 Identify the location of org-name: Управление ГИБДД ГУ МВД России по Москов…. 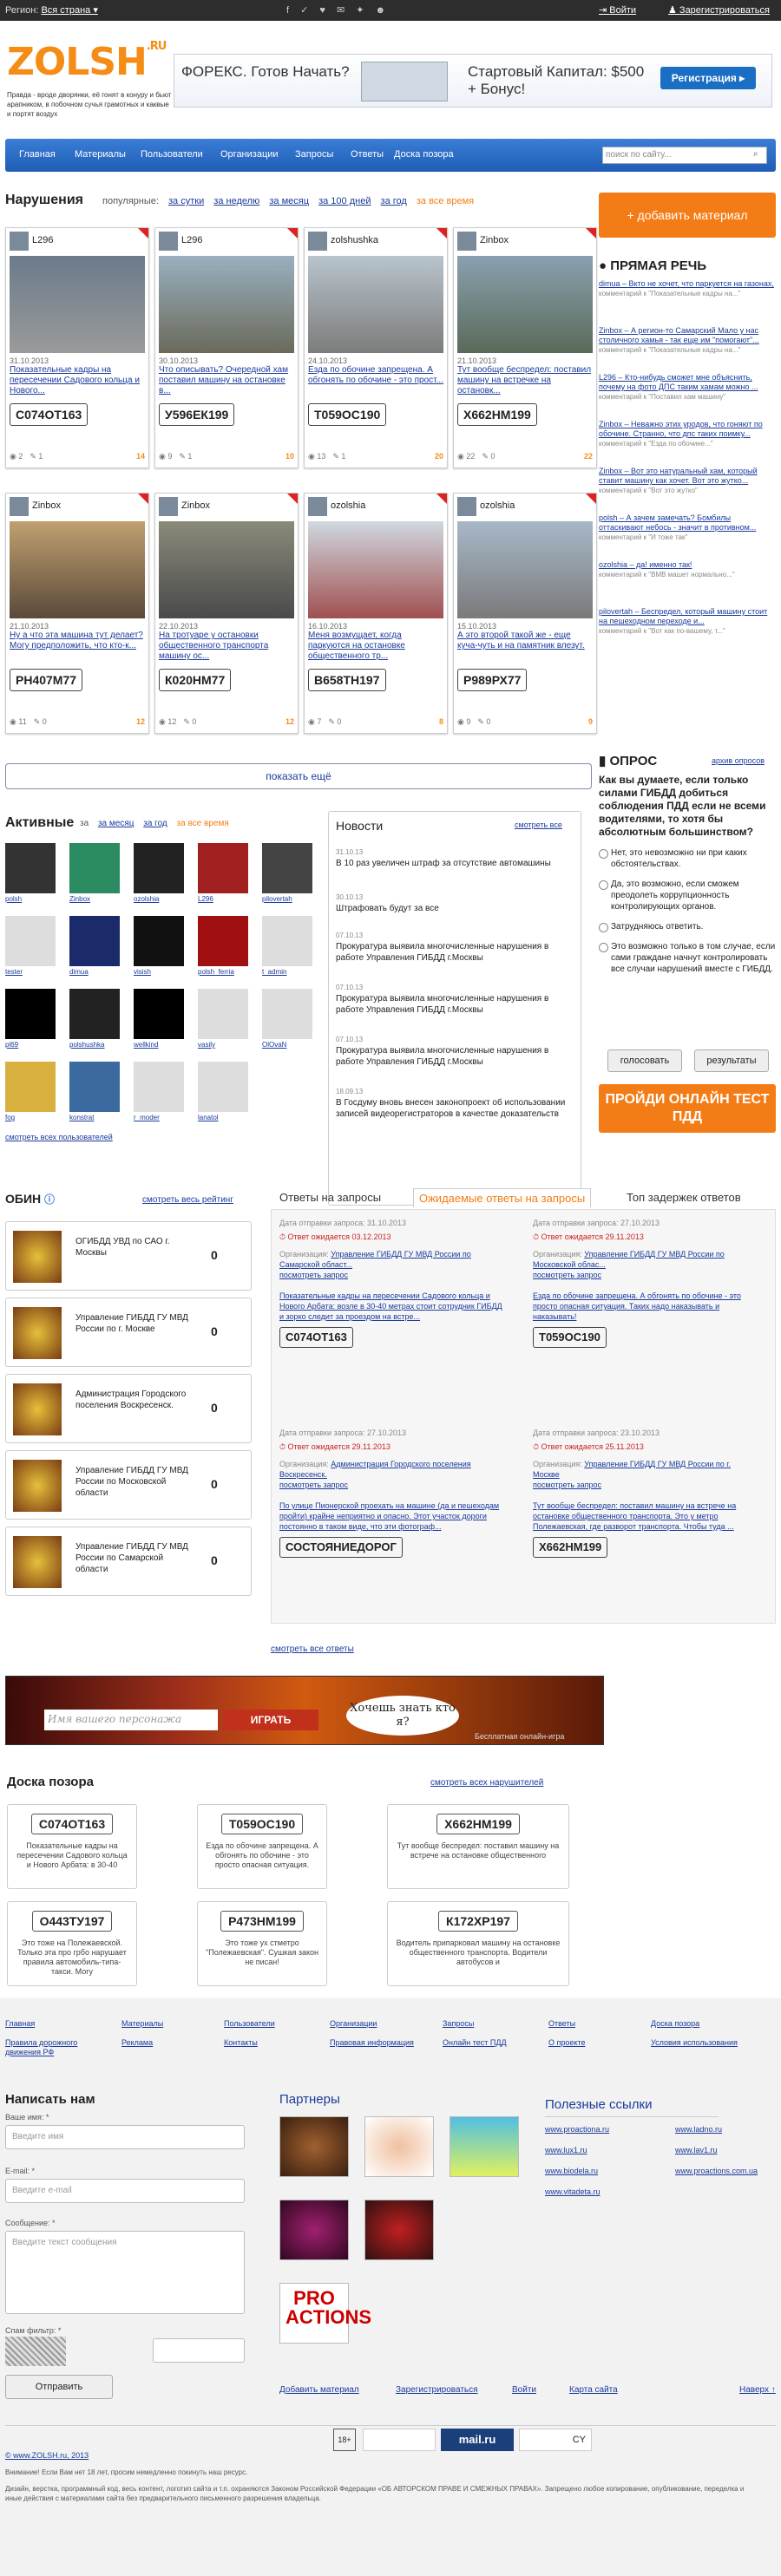
(136, 1482).